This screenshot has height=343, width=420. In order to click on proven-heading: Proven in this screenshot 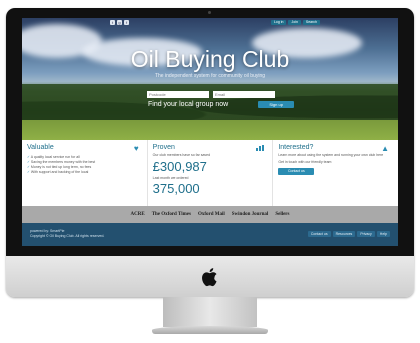, I will do `click(163, 147)`.